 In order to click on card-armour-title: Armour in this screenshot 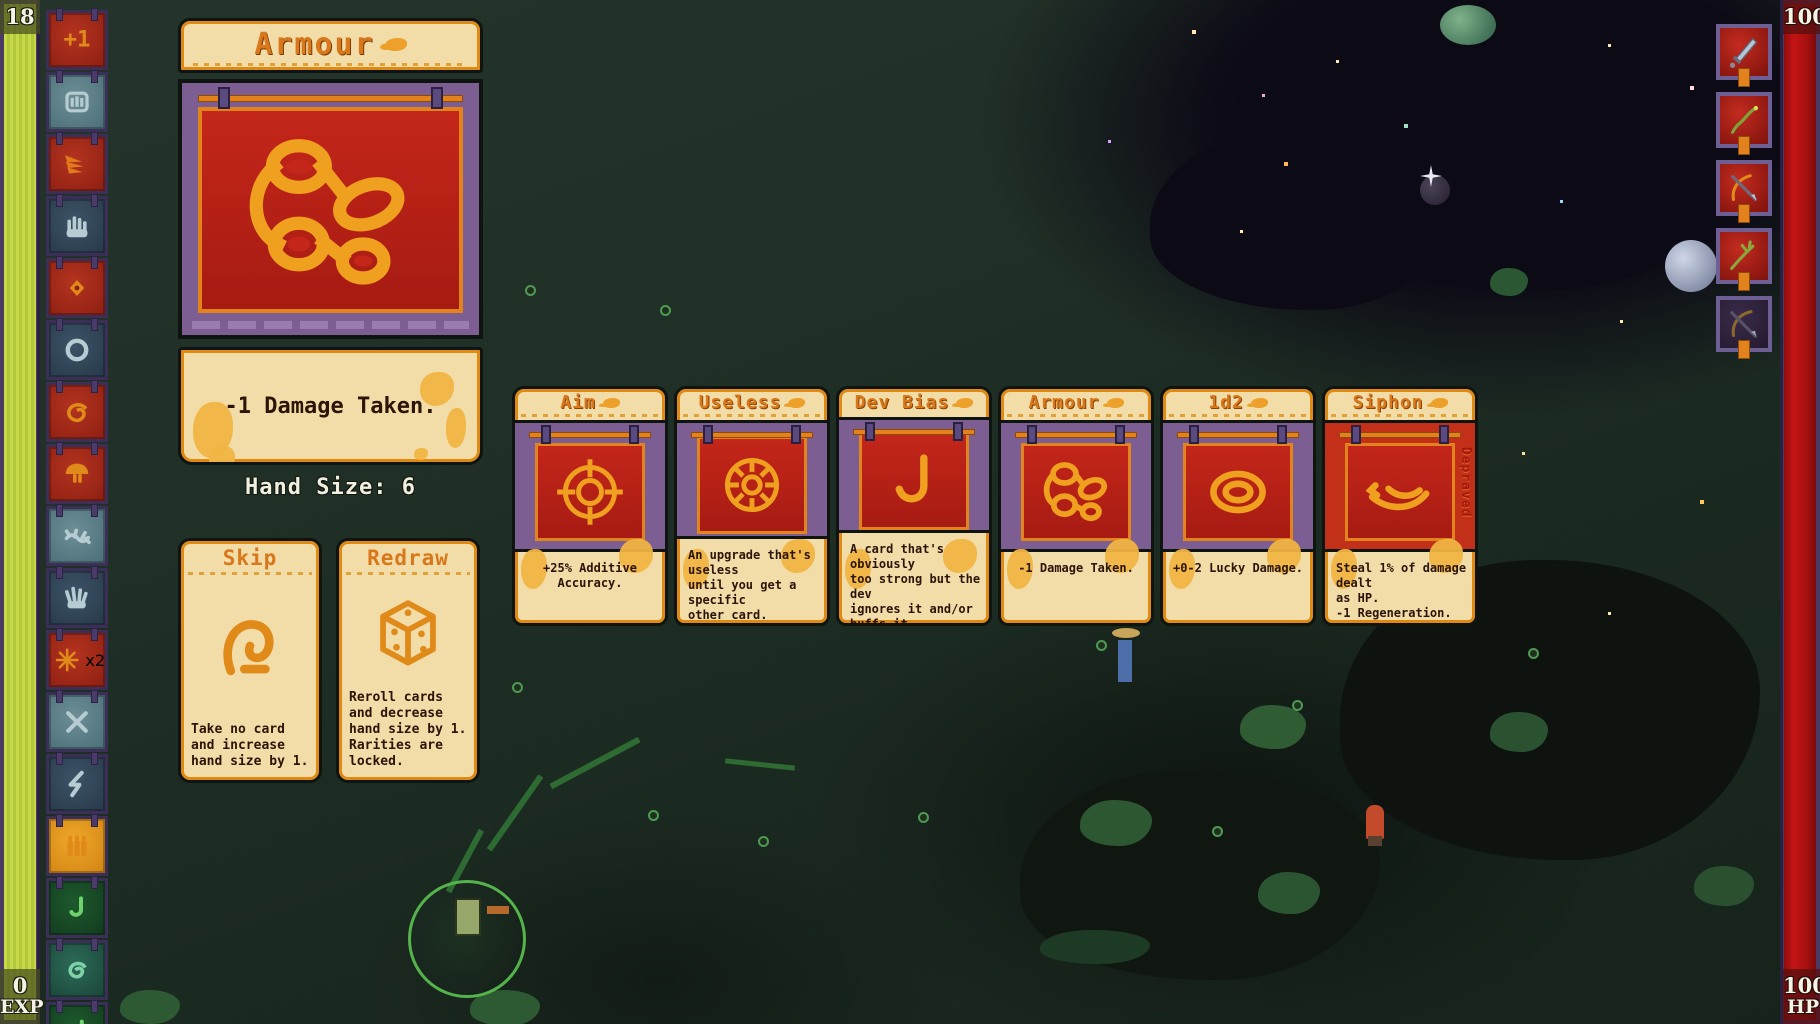, I will do `click(1064, 402)`.